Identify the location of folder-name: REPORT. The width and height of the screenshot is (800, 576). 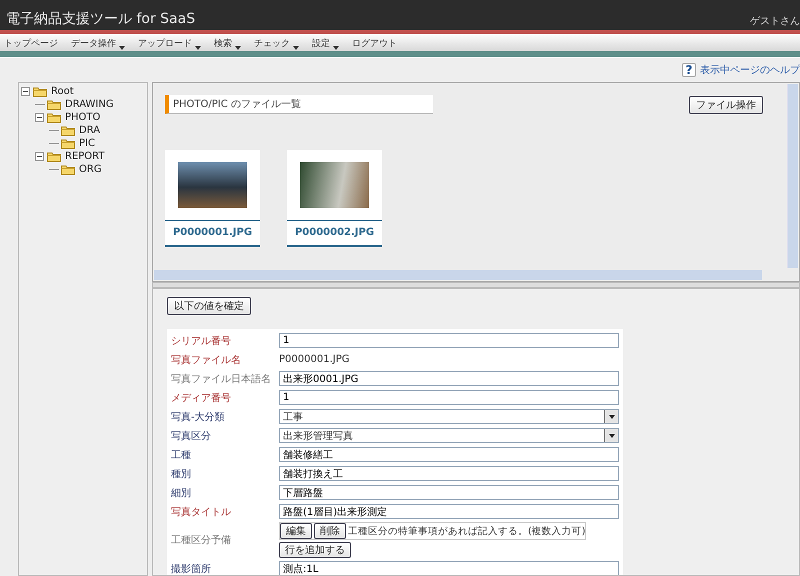
(84, 156).